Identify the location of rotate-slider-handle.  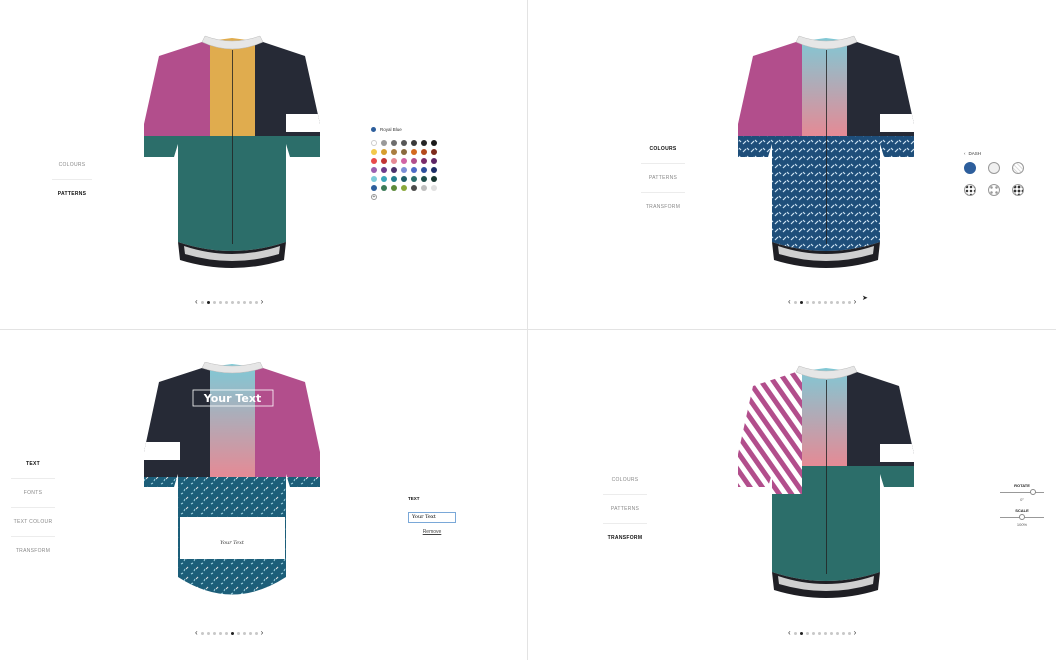
(1033, 492).